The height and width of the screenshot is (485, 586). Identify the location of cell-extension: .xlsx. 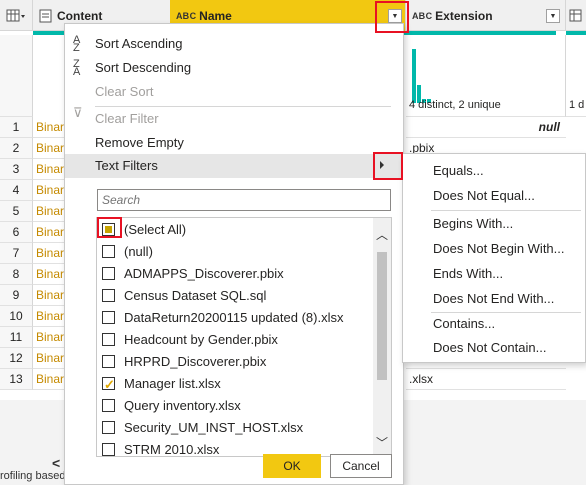
(486, 379).